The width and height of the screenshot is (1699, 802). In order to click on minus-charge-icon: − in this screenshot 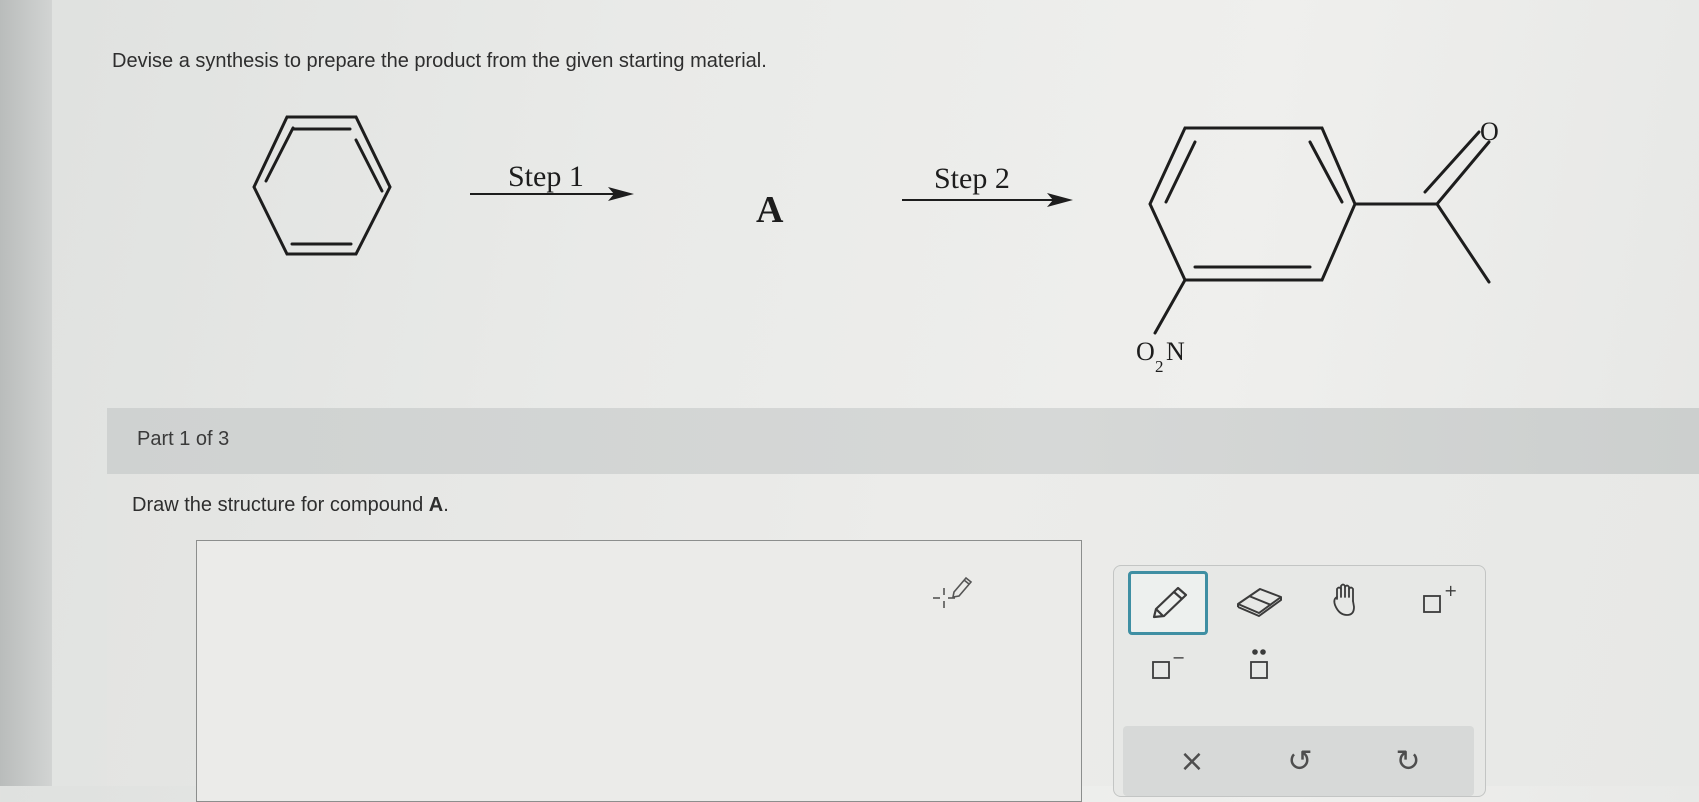, I will do `click(1168, 663)`.